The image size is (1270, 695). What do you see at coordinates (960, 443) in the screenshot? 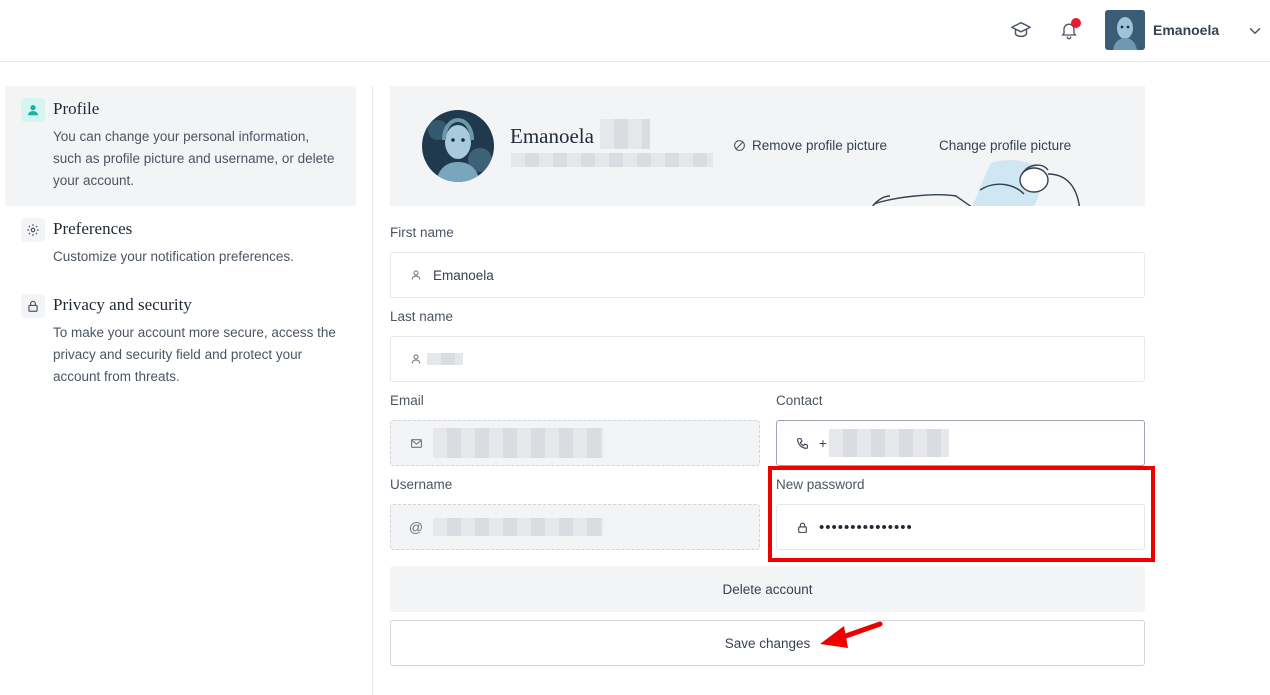
I see `contact-field: +` at bounding box center [960, 443].